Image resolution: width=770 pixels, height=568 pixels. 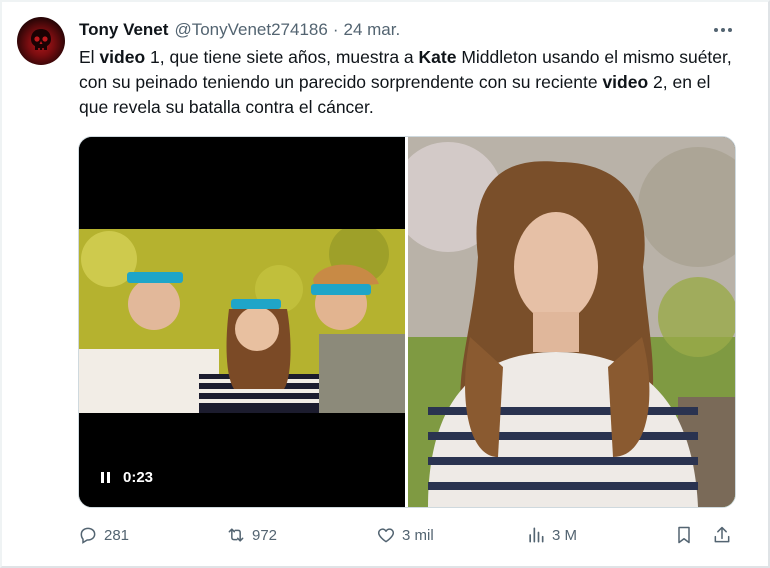 I want to click on tweet-date: 24 mar., so click(x=372, y=30).